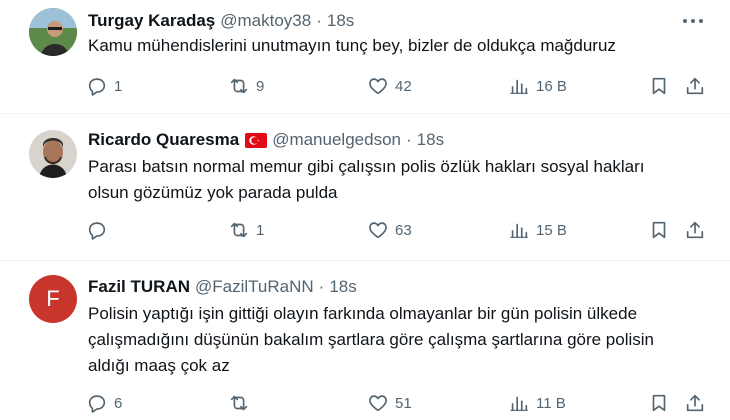  I want to click on reply-count: 1, so click(118, 86).